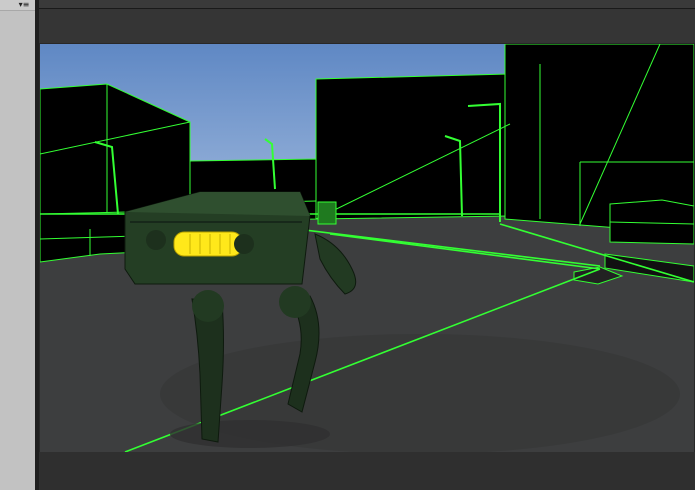 Image resolution: width=695 pixels, height=490 pixels. I want to click on viewport-toolbar, so click(367, 4).